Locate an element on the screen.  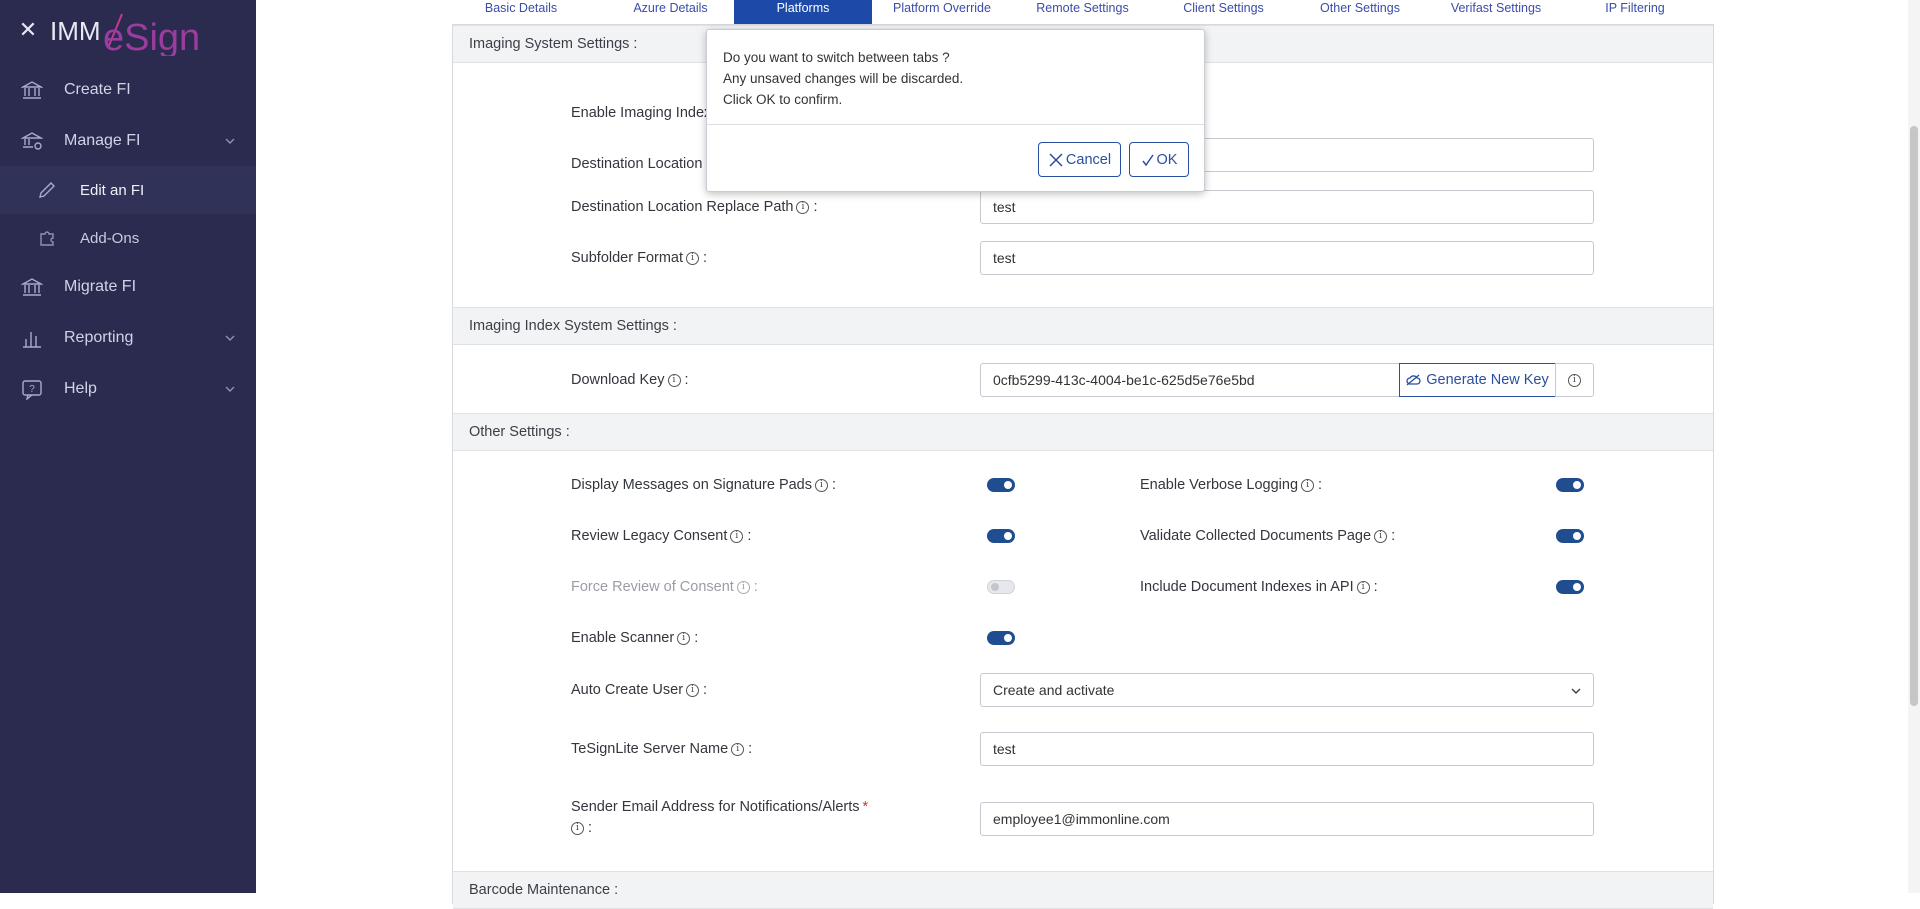
tab-other-settings: Other Settings is located at coordinates (1360, 12).